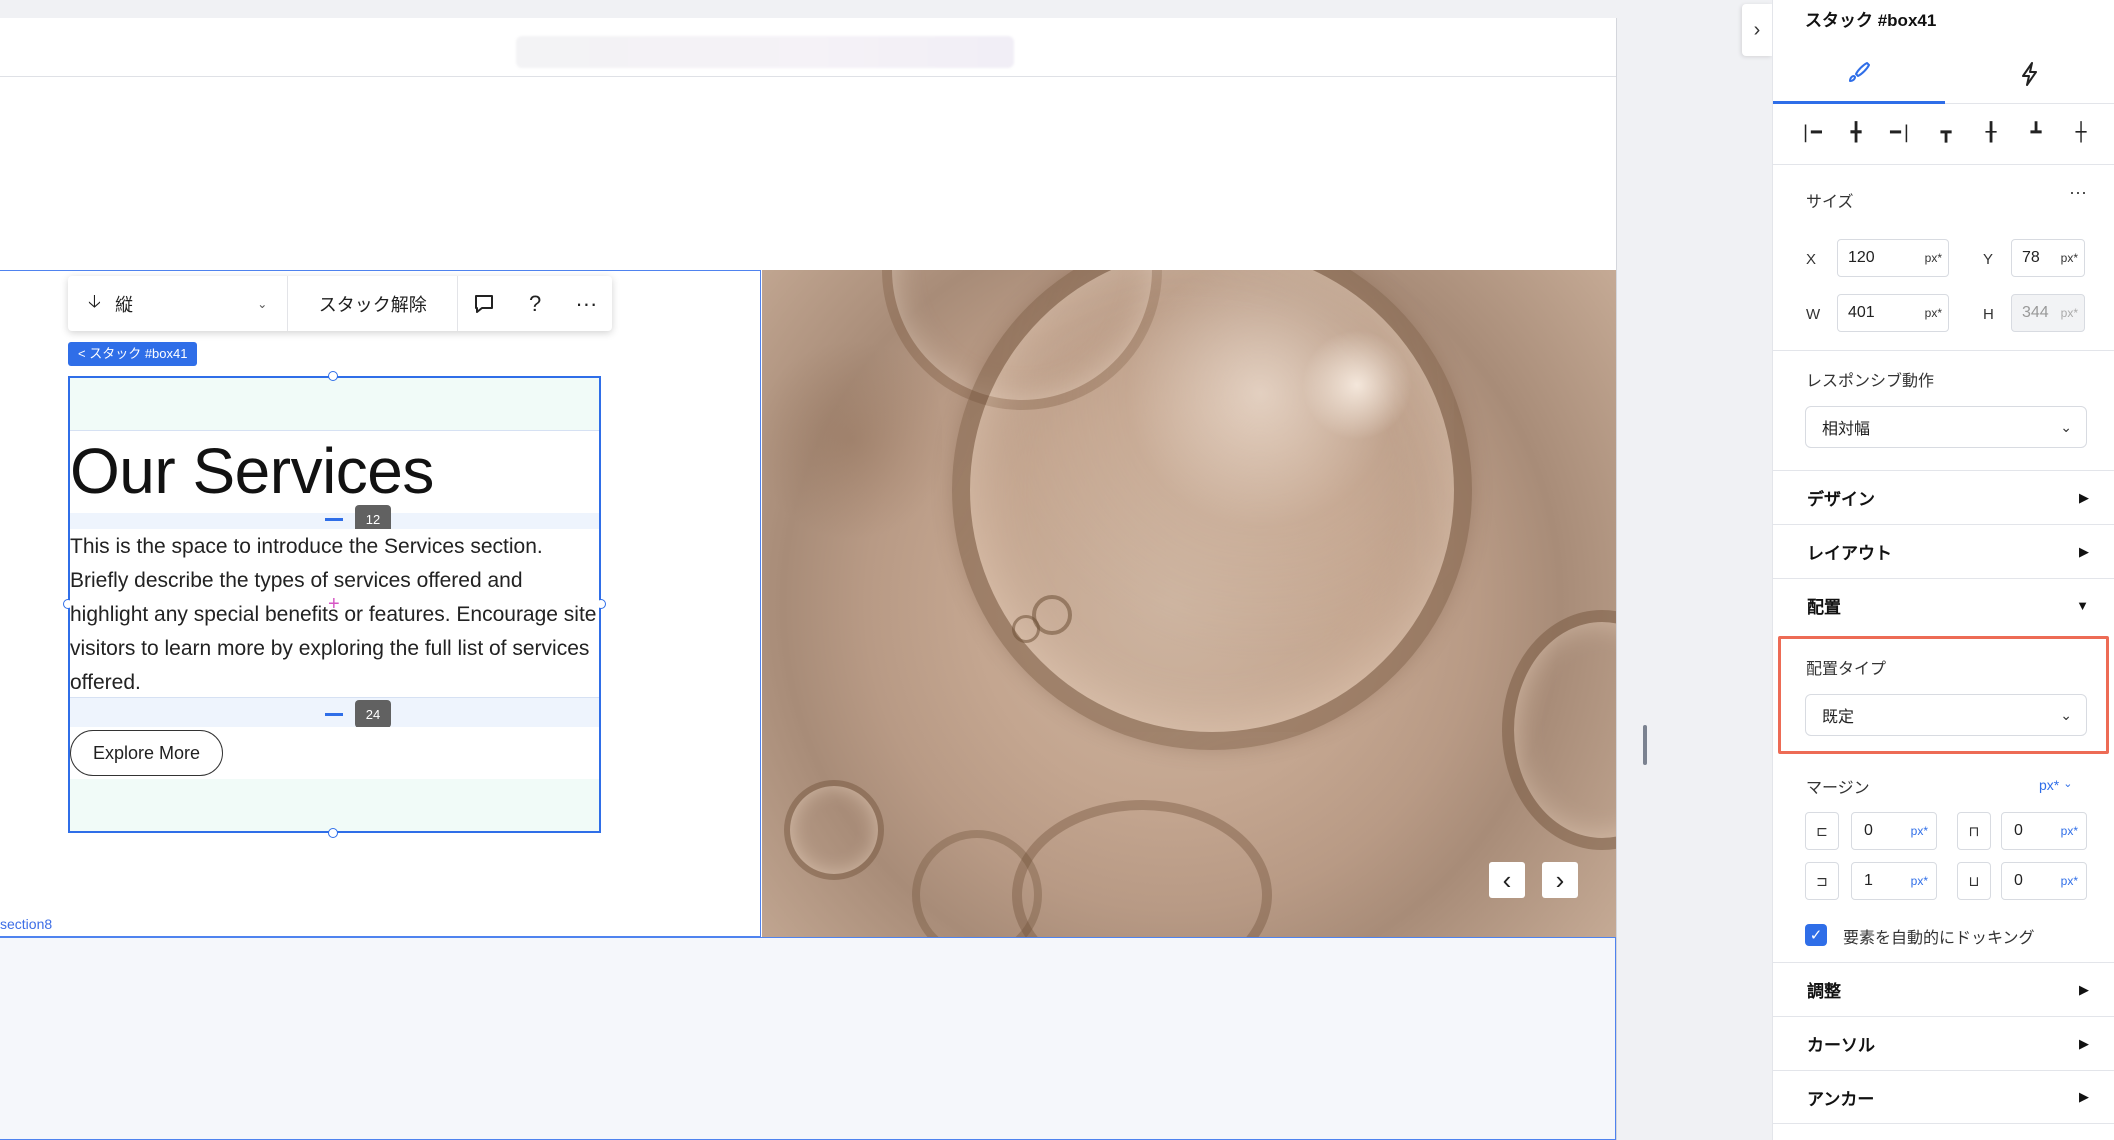 This screenshot has width=2114, height=1140. Describe the element at coordinates (2081, 132) in the screenshot. I see `distribute-icon: ┼` at that location.